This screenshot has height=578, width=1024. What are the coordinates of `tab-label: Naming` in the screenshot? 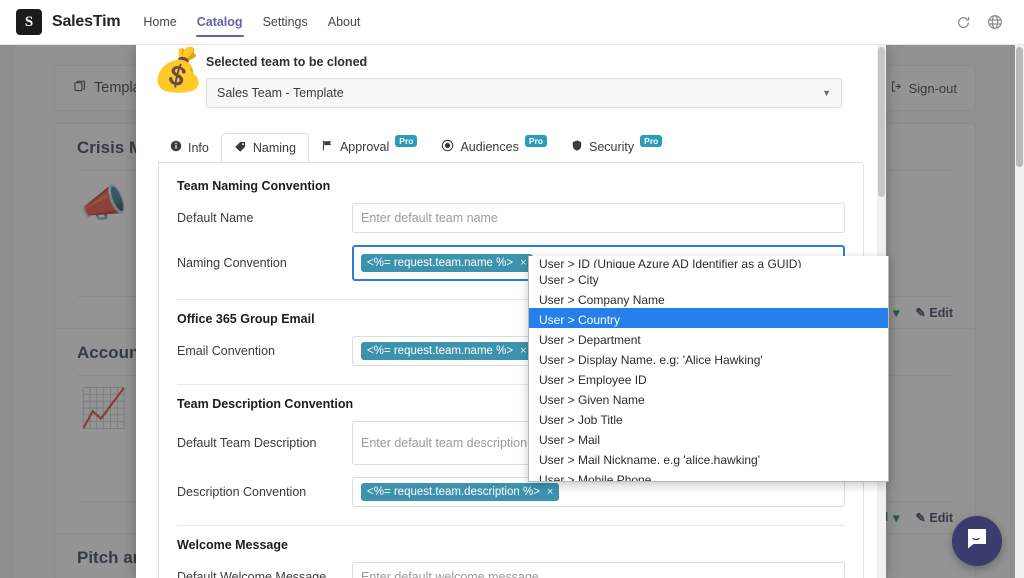 It's located at (274, 148).